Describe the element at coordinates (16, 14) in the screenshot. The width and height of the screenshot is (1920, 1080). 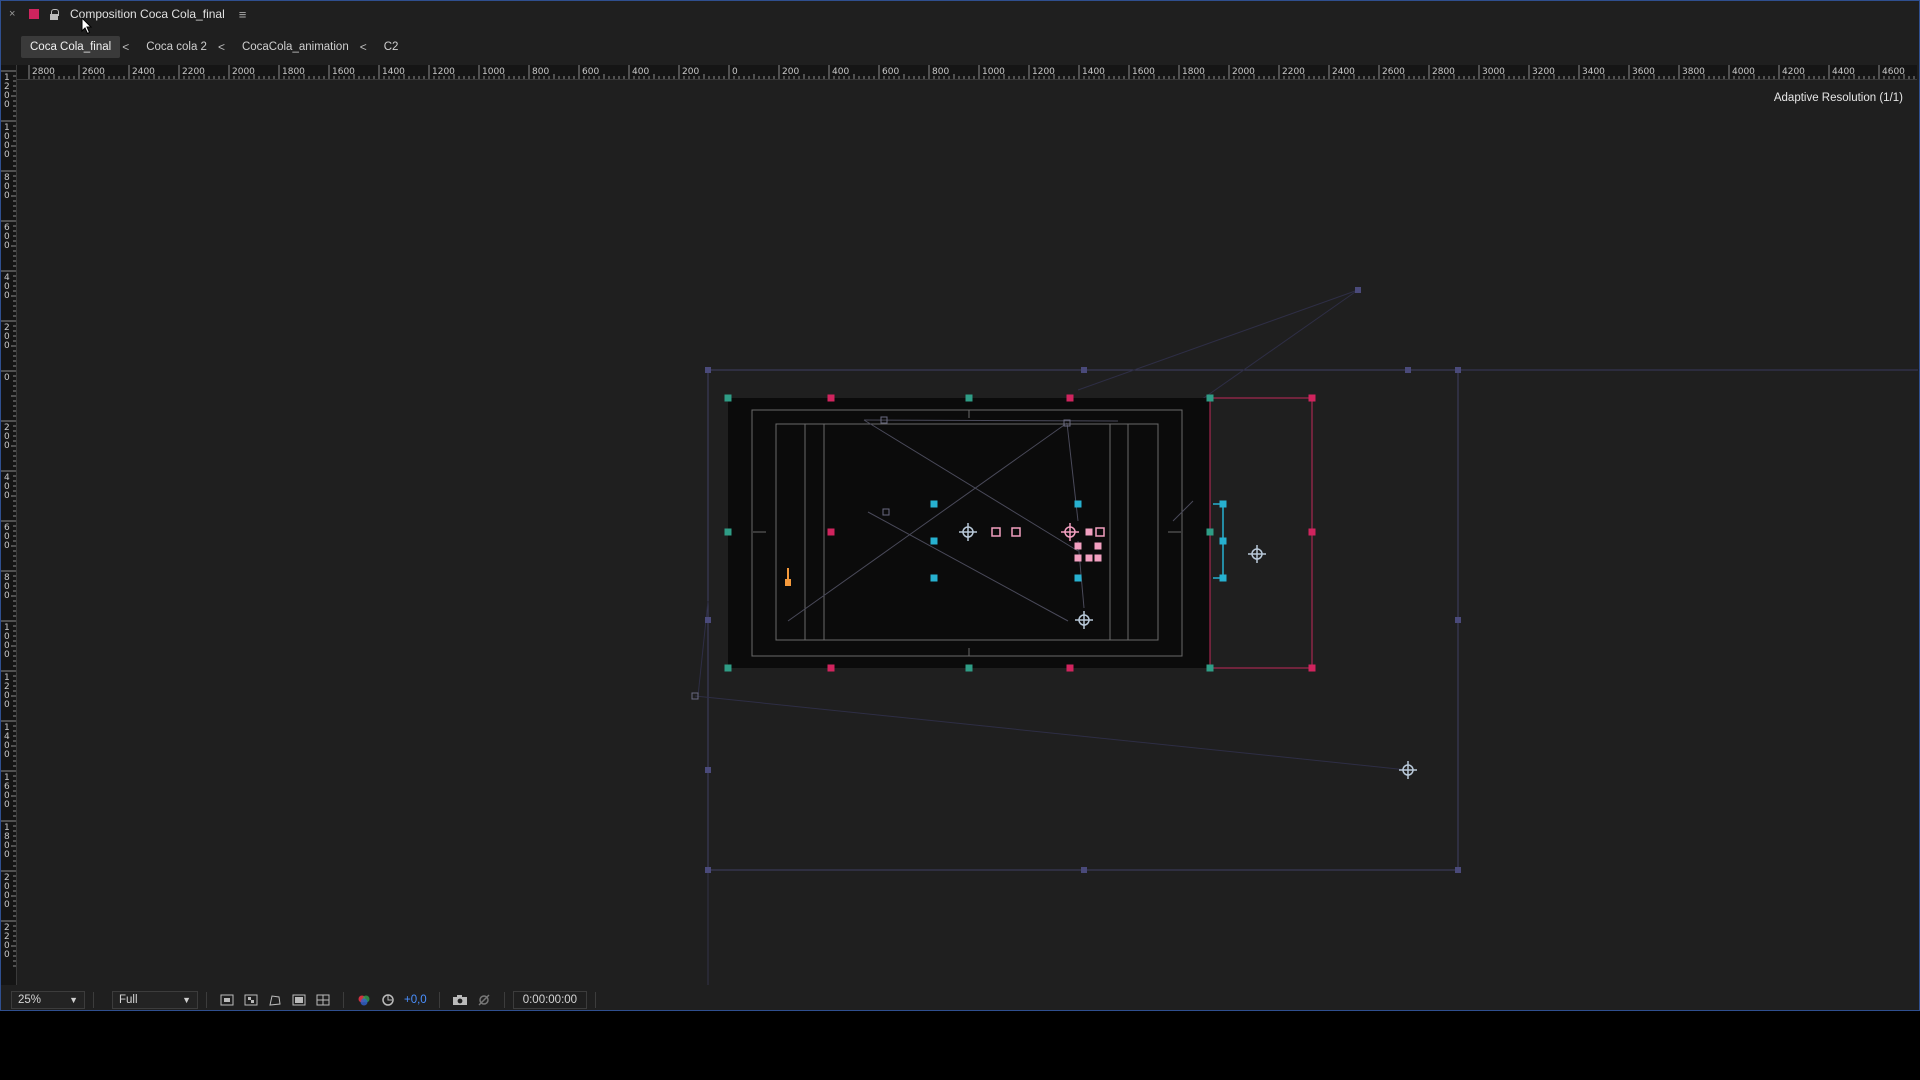
I see `close-icon: ×` at that location.